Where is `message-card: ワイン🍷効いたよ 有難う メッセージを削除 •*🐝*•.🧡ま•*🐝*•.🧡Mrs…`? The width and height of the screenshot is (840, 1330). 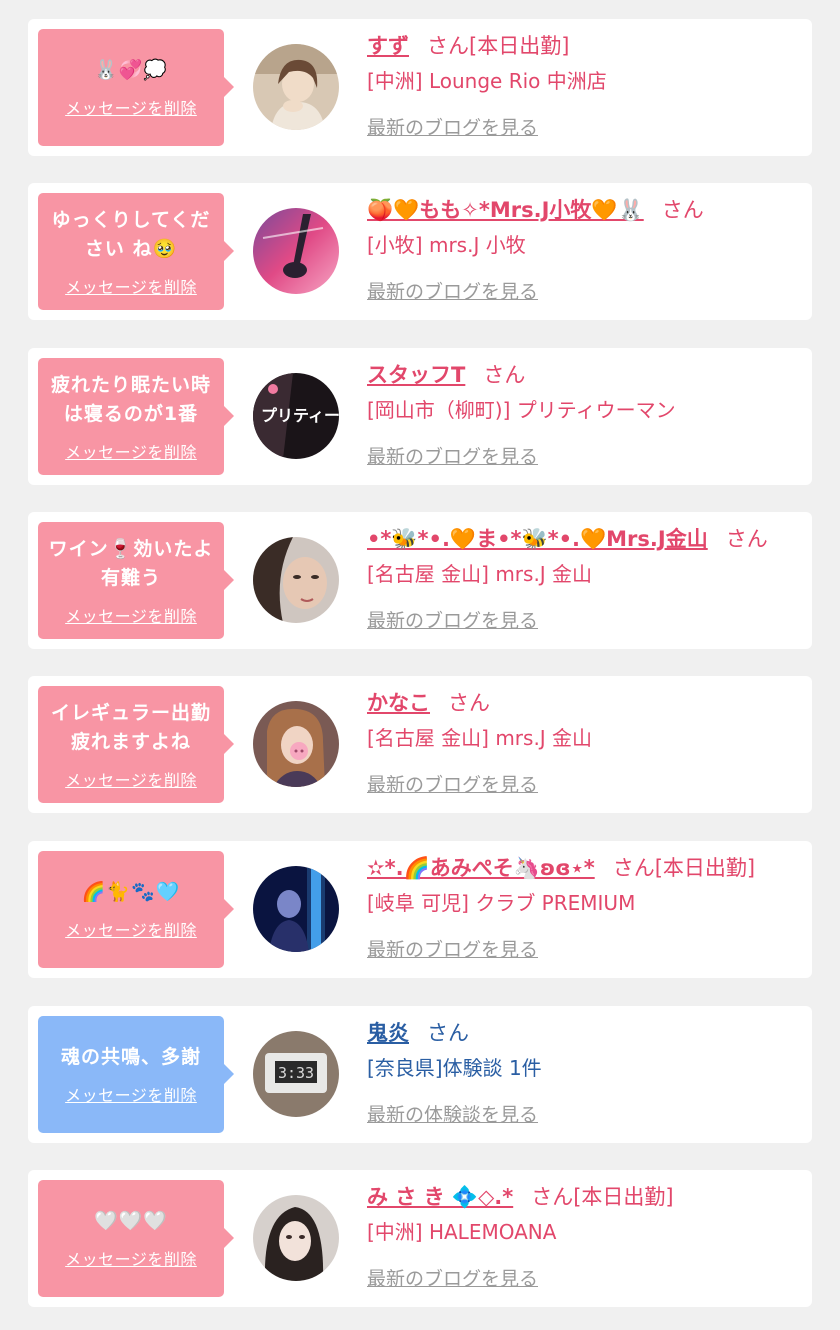 message-card: ワイン🍷効いたよ 有難う メッセージを削除 •*🐝*•.🧡ま•*🐝*•.🧡Mrs… is located at coordinates (420, 580).